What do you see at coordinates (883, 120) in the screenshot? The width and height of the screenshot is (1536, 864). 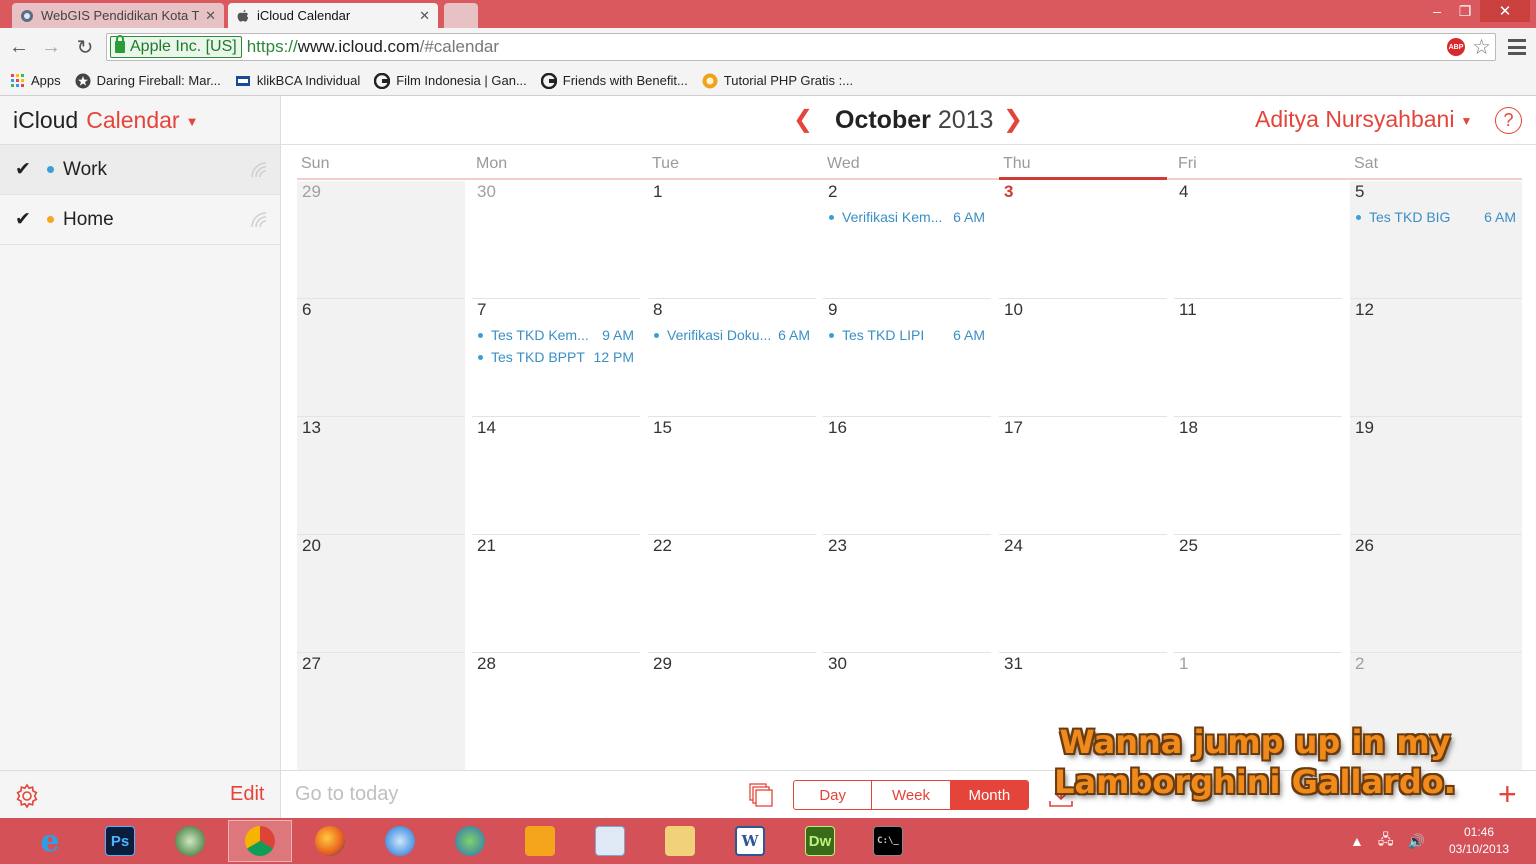 I see `month-name: October` at bounding box center [883, 120].